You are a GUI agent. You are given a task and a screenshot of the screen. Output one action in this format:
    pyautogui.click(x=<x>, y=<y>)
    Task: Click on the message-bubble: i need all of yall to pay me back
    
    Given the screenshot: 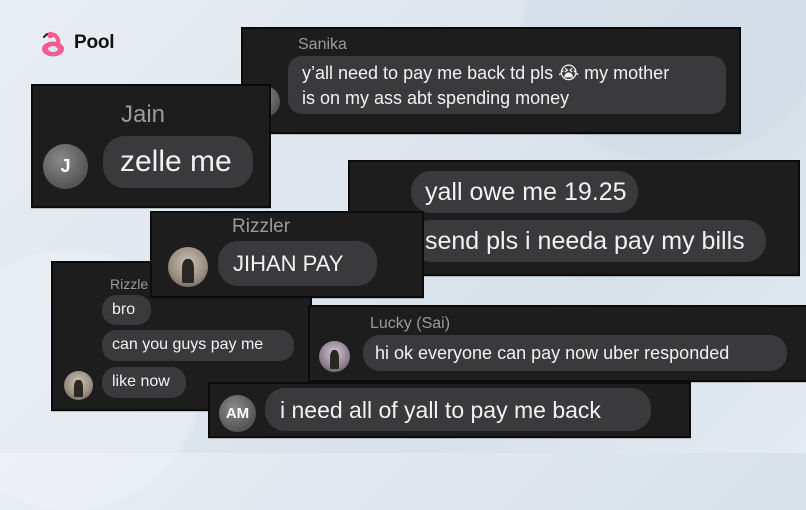 What is the action you would take?
    pyautogui.click(x=458, y=409)
    